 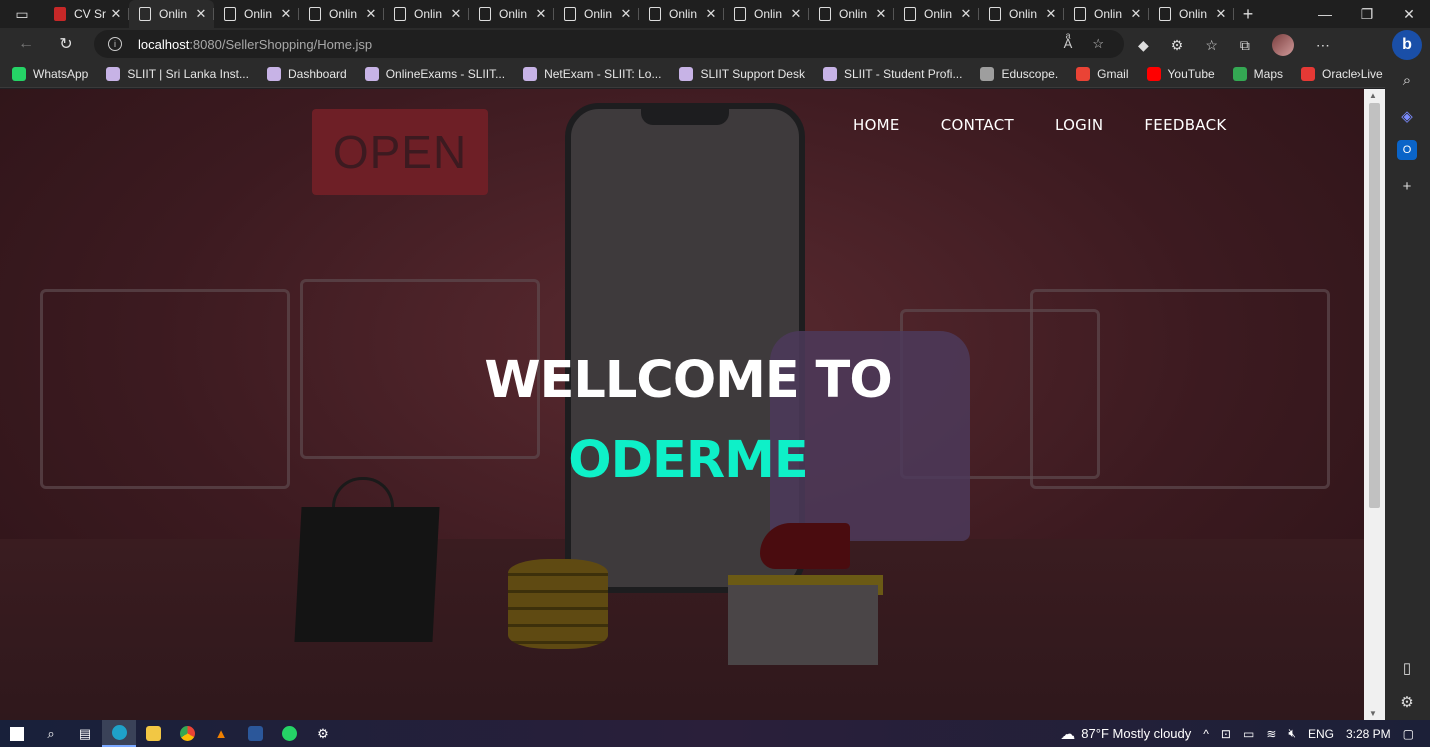 I want to click on bookmark-item: Maps, so click(x=1257, y=73).